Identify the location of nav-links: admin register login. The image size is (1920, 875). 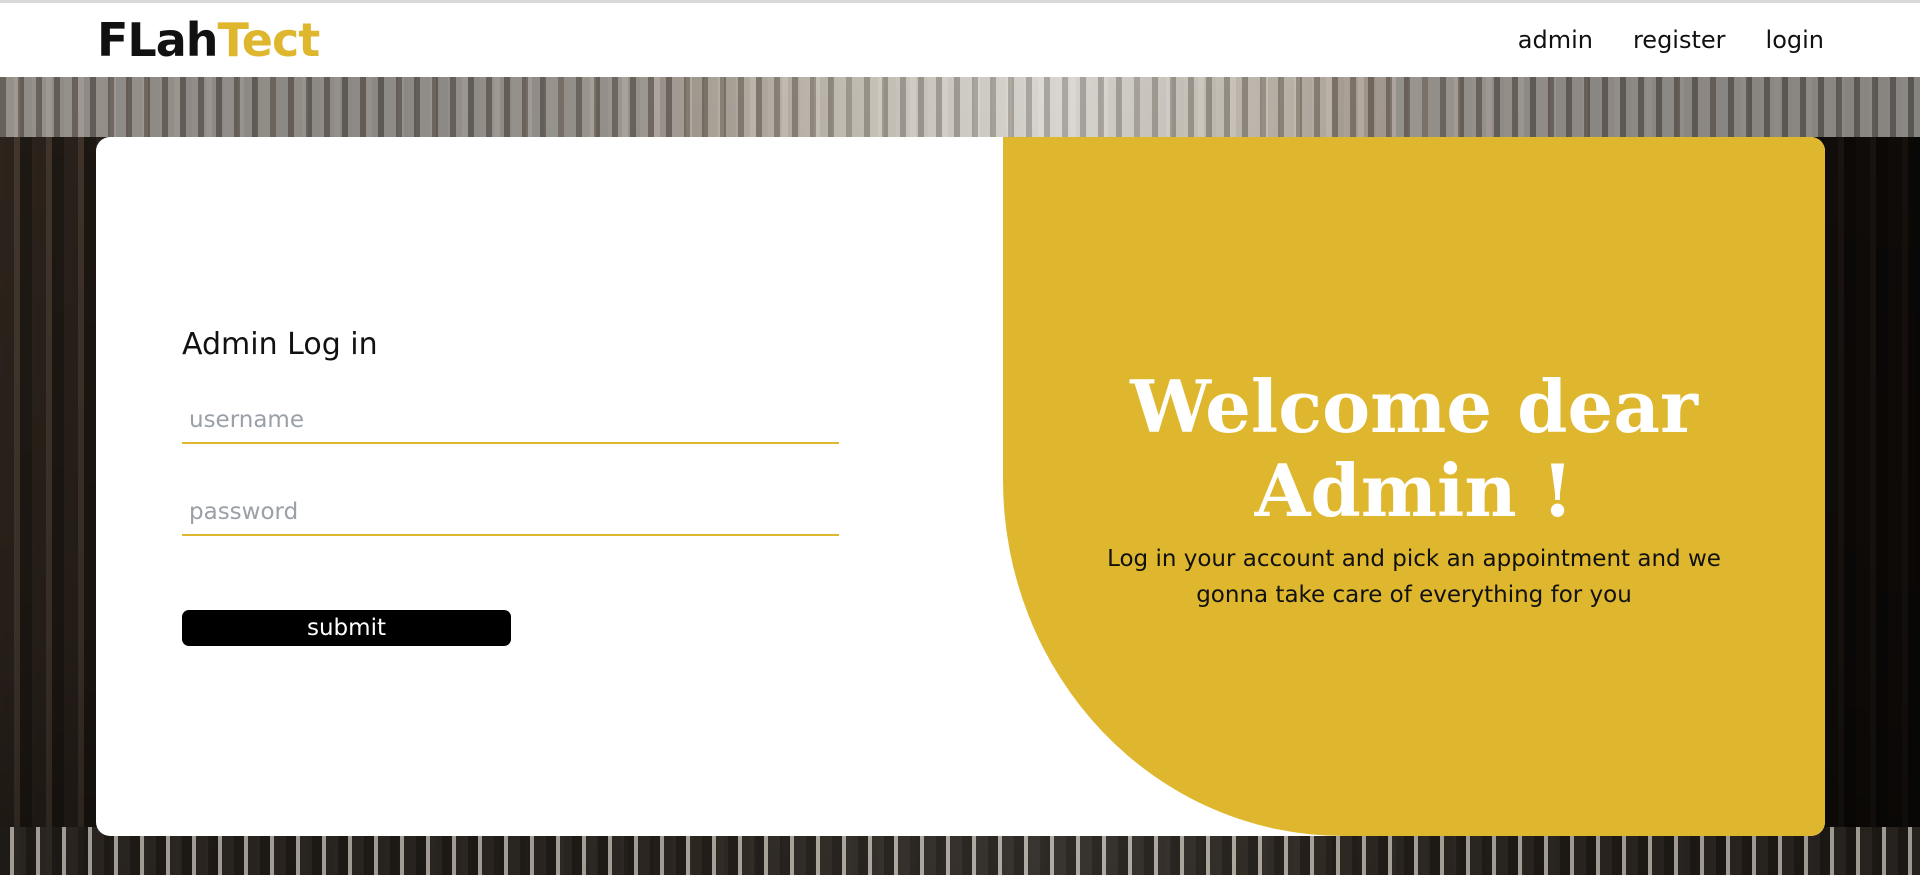
(1671, 40).